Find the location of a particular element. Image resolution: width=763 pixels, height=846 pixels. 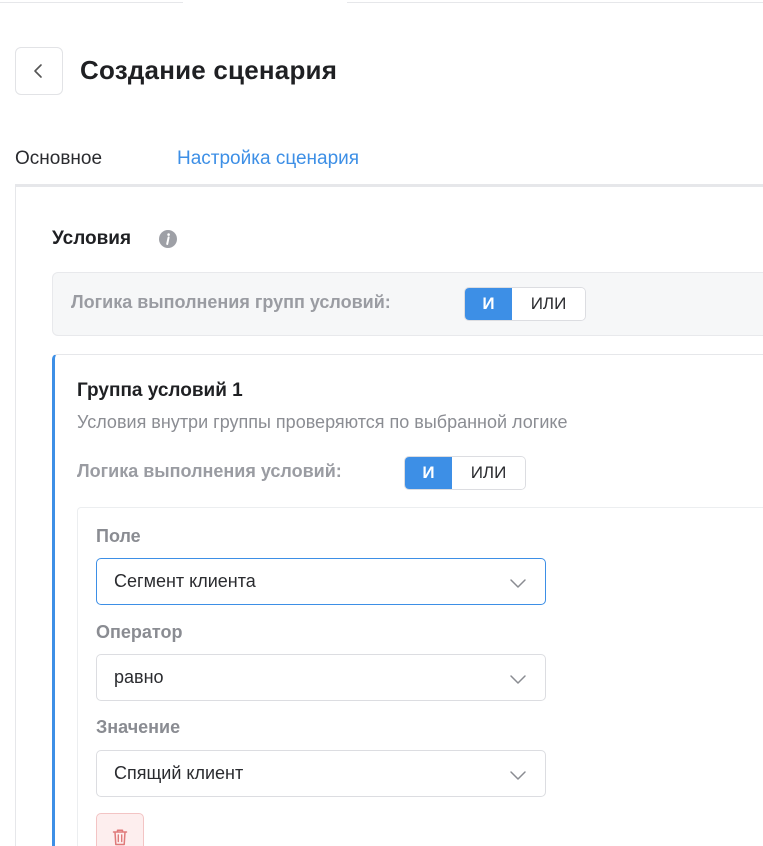

operator-select: равно is located at coordinates (321, 677).